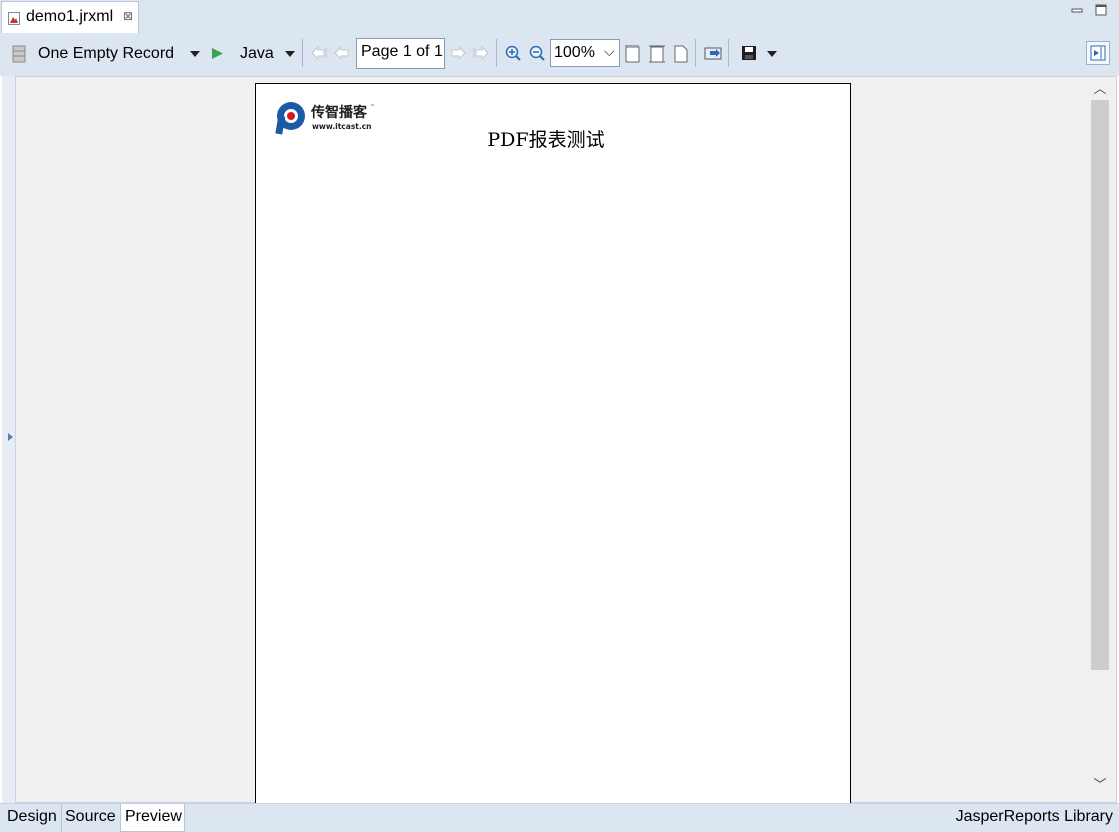 The image size is (1119, 832). Describe the element at coordinates (10, 437) in the screenshot. I see `expand-arrow-icon` at that location.